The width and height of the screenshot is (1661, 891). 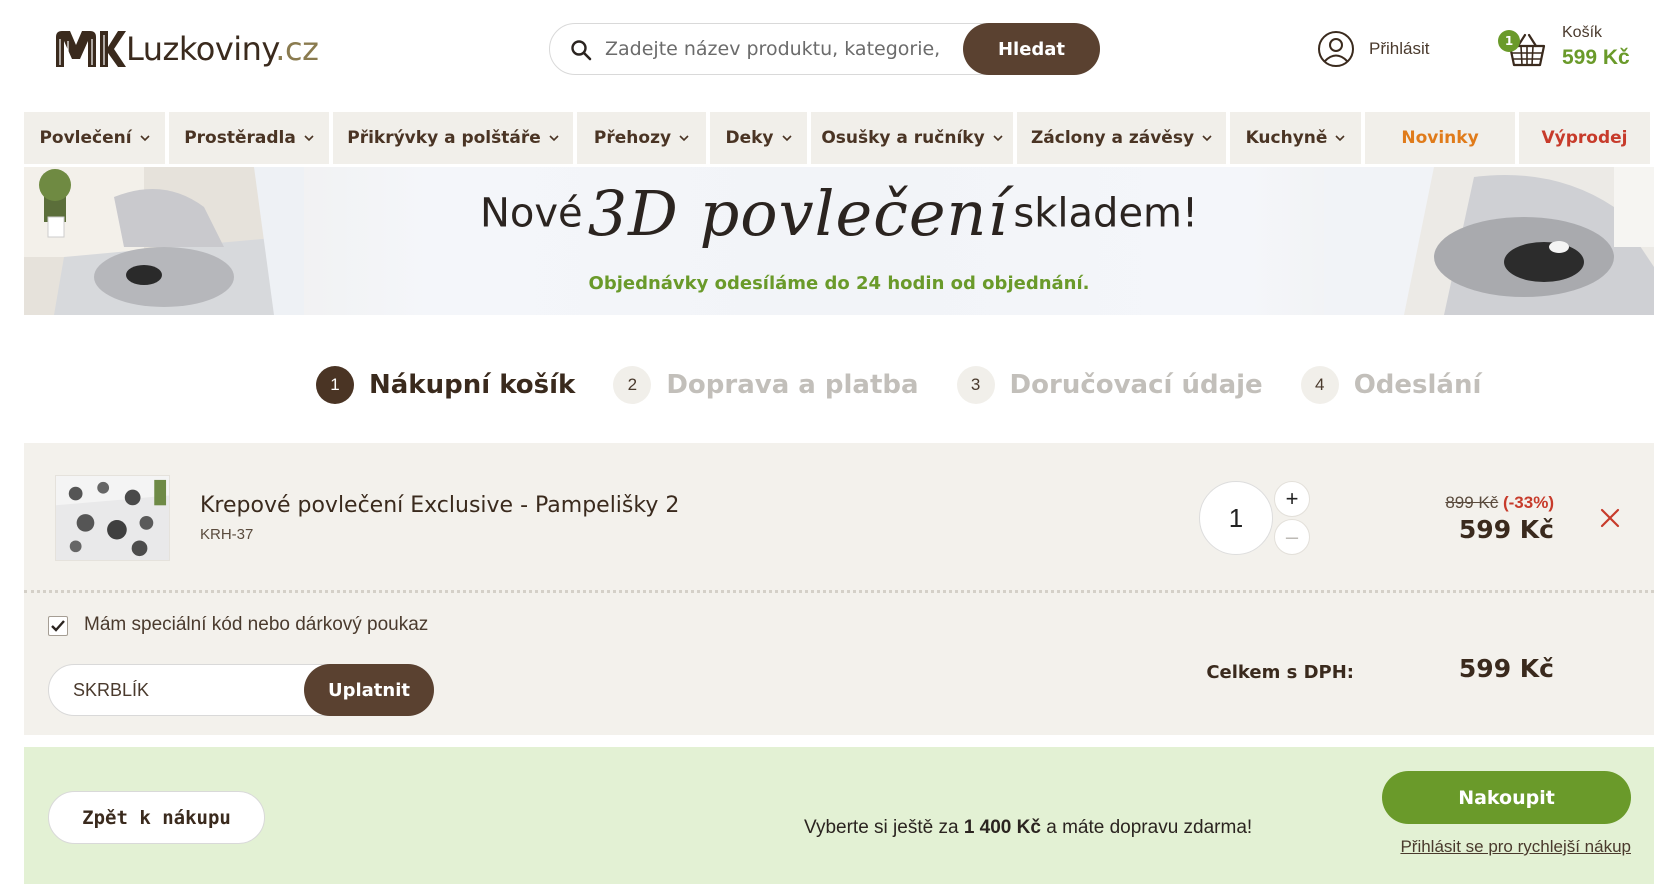 What do you see at coordinates (1136, 385) in the screenshot?
I see `step-label: Doručovací údaje` at bounding box center [1136, 385].